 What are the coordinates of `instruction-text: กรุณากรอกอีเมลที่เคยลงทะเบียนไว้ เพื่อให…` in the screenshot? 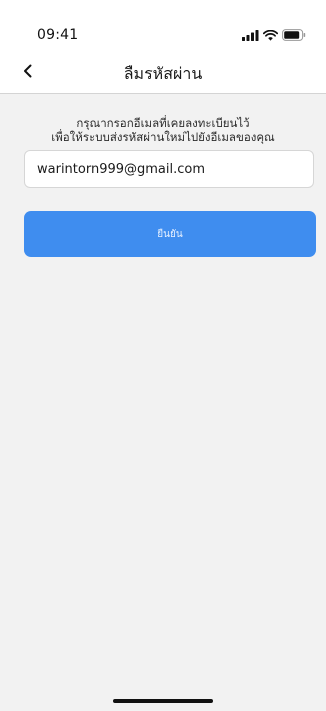 It's located at (163, 130).